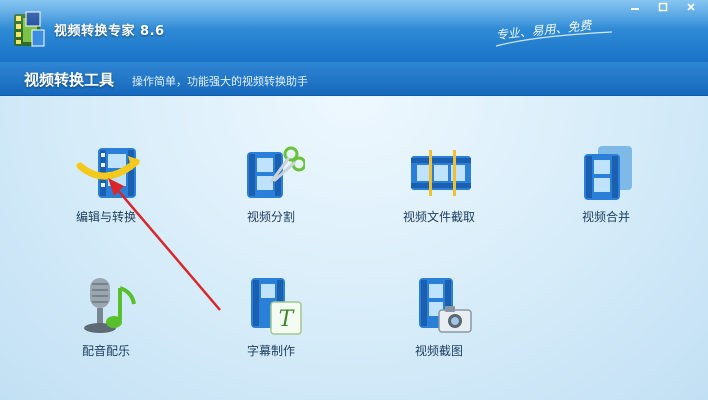 Image resolution: width=708 pixels, height=400 pixels. I want to click on toolbar-description: 操作简单，功能强大的视频转换助手, so click(220, 81).